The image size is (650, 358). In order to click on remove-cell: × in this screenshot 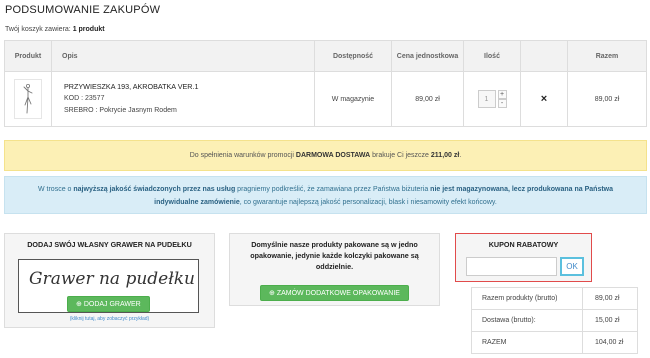, I will do `click(544, 99)`.